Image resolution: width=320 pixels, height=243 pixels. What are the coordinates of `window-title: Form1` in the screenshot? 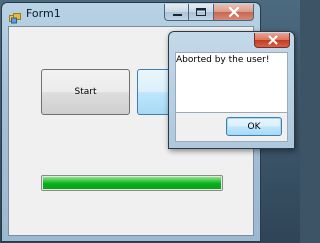 It's located at (43, 13).